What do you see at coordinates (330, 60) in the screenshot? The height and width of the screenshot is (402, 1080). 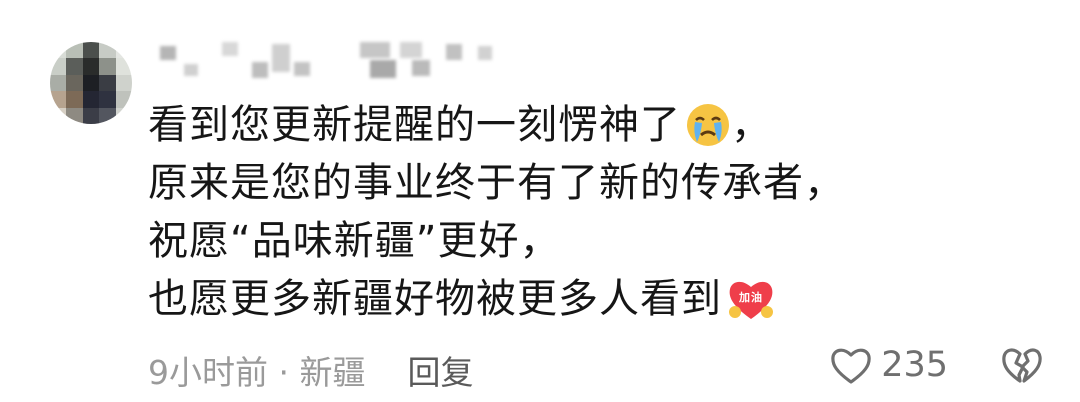 I see `username-blurred` at bounding box center [330, 60].